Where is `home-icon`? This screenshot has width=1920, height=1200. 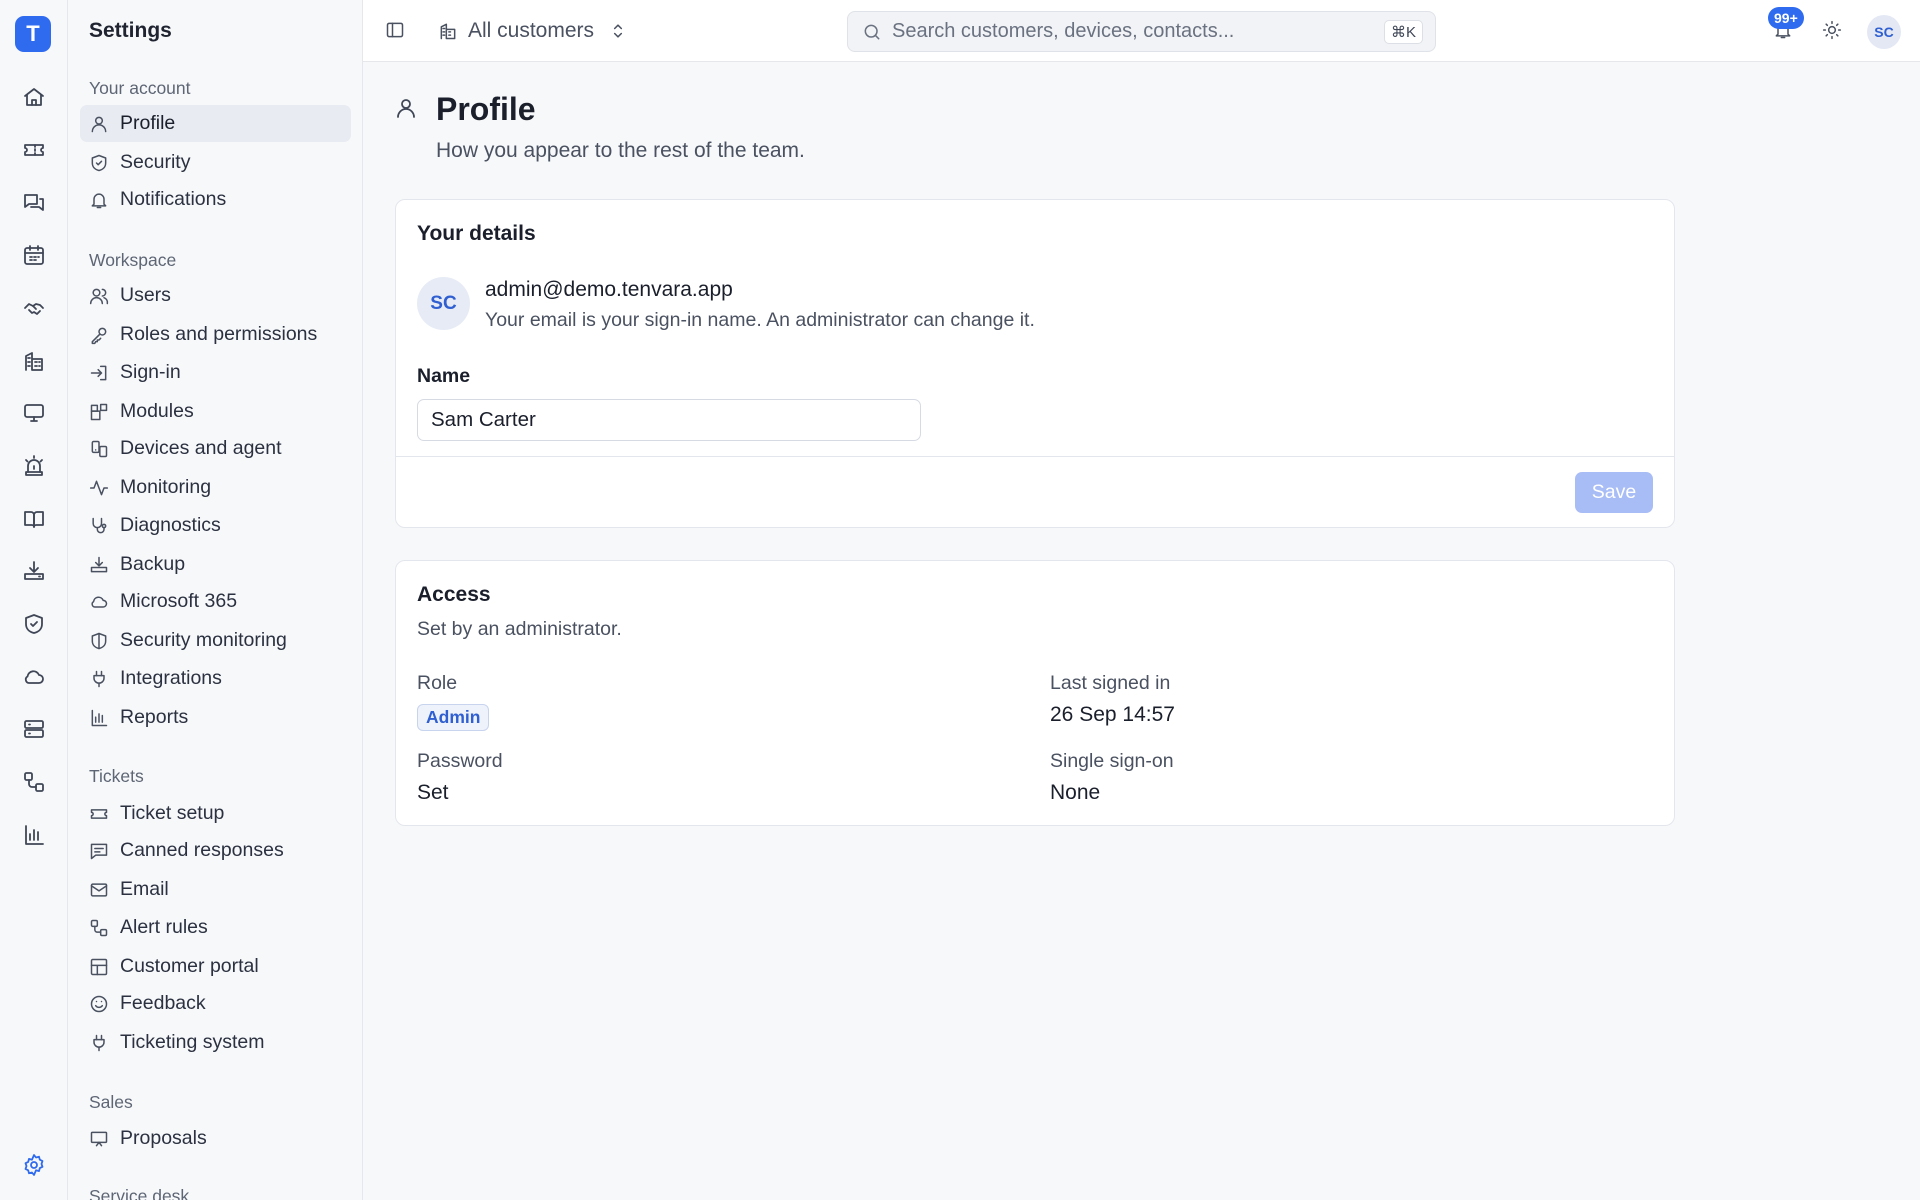
home-icon is located at coordinates (34, 97).